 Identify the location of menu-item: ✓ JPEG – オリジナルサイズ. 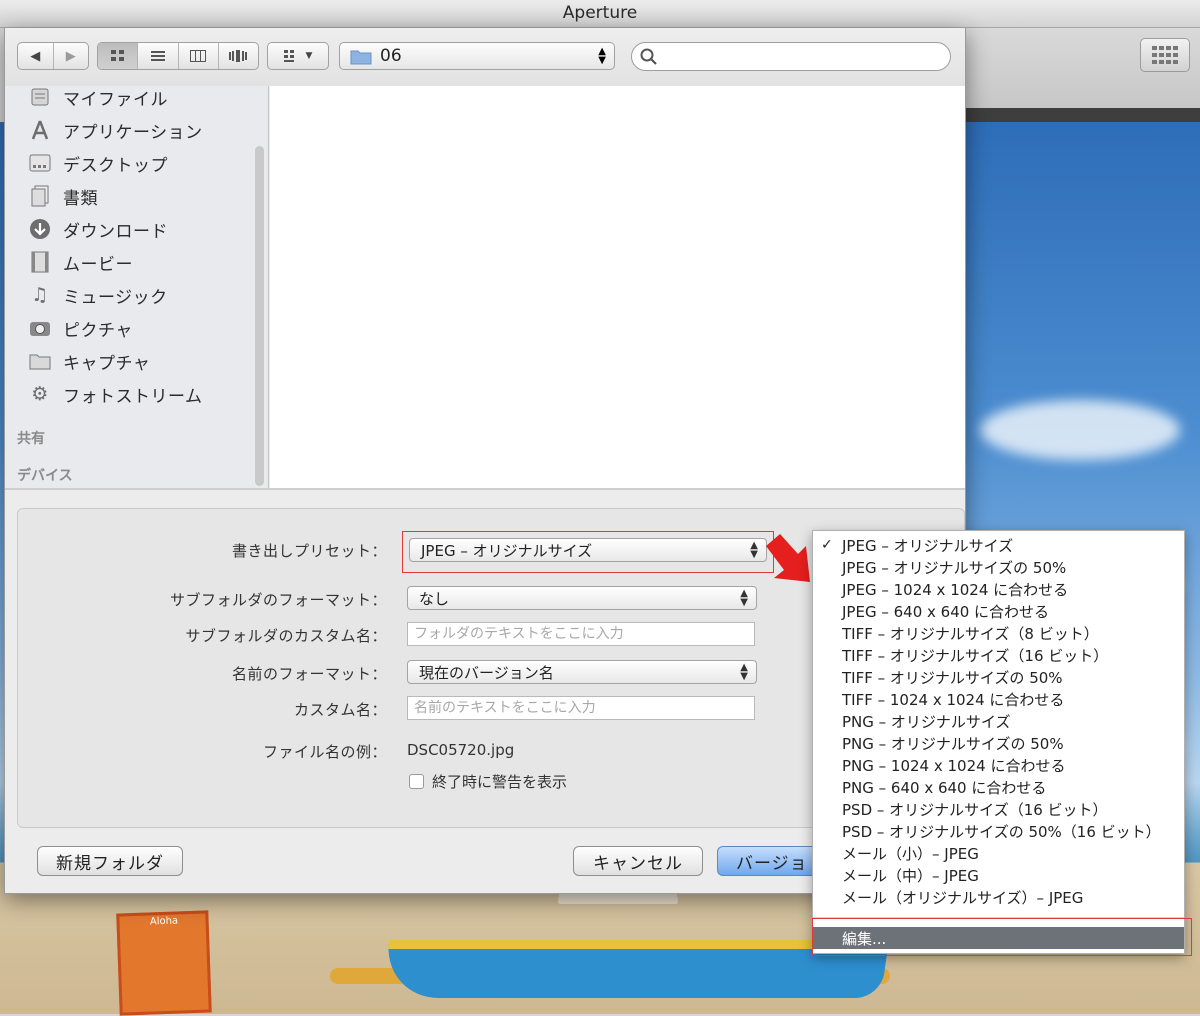
(998, 545).